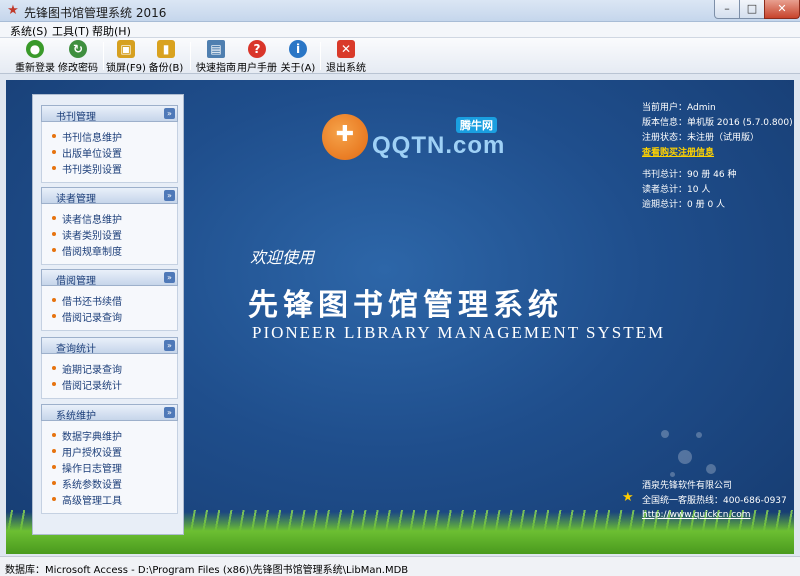  Describe the element at coordinates (166, 68) in the screenshot. I see `backup-label: 备份(B)` at that location.